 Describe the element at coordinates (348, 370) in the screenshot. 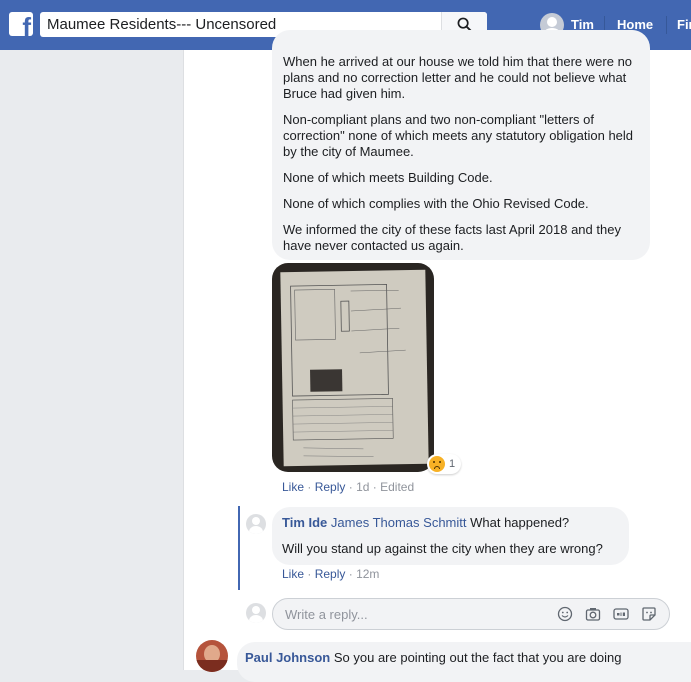

I see `plan-drawing` at that location.